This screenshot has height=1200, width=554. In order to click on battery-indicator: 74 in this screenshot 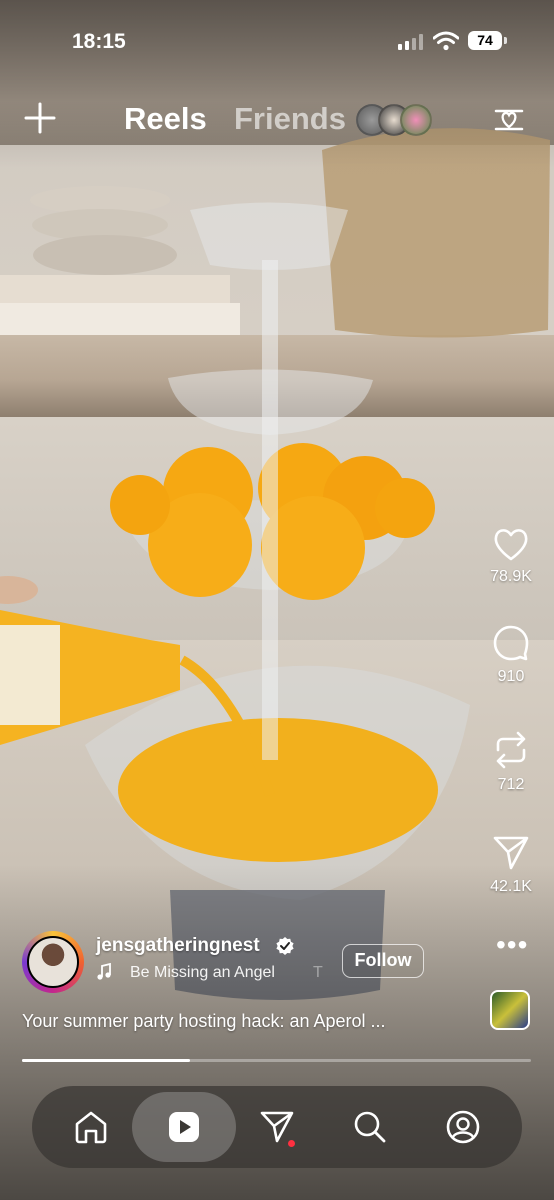, I will do `click(485, 40)`.